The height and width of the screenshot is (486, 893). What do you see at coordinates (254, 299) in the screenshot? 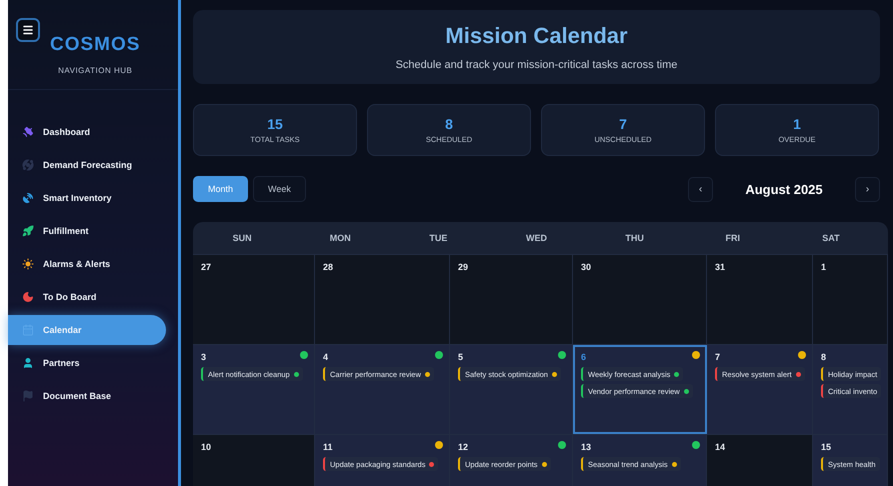
I see `day-cell: 27` at bounding box center [254, 299].